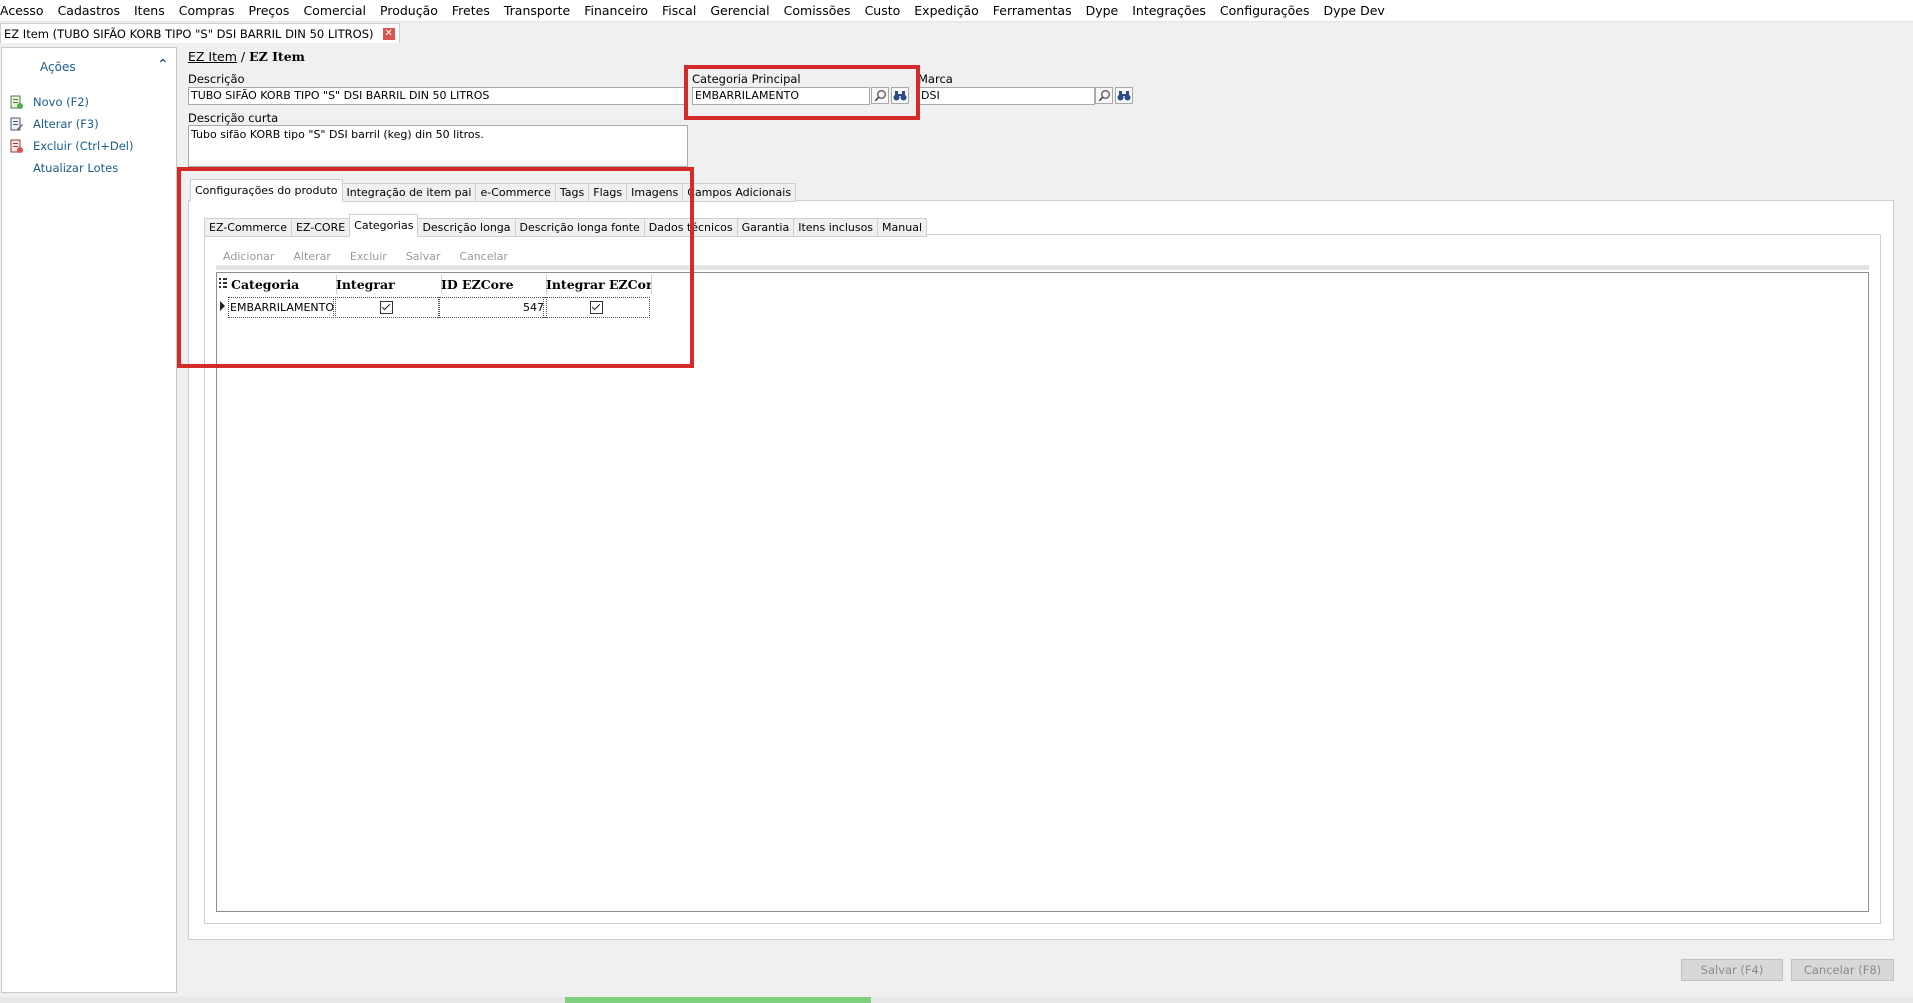 The height and width of the screenshot is (1003, 1913). What do you see at coordinates (89, 67) in the screenshot?
I see `actions-header: Ações ⌃` at bounding box center [89, 67].